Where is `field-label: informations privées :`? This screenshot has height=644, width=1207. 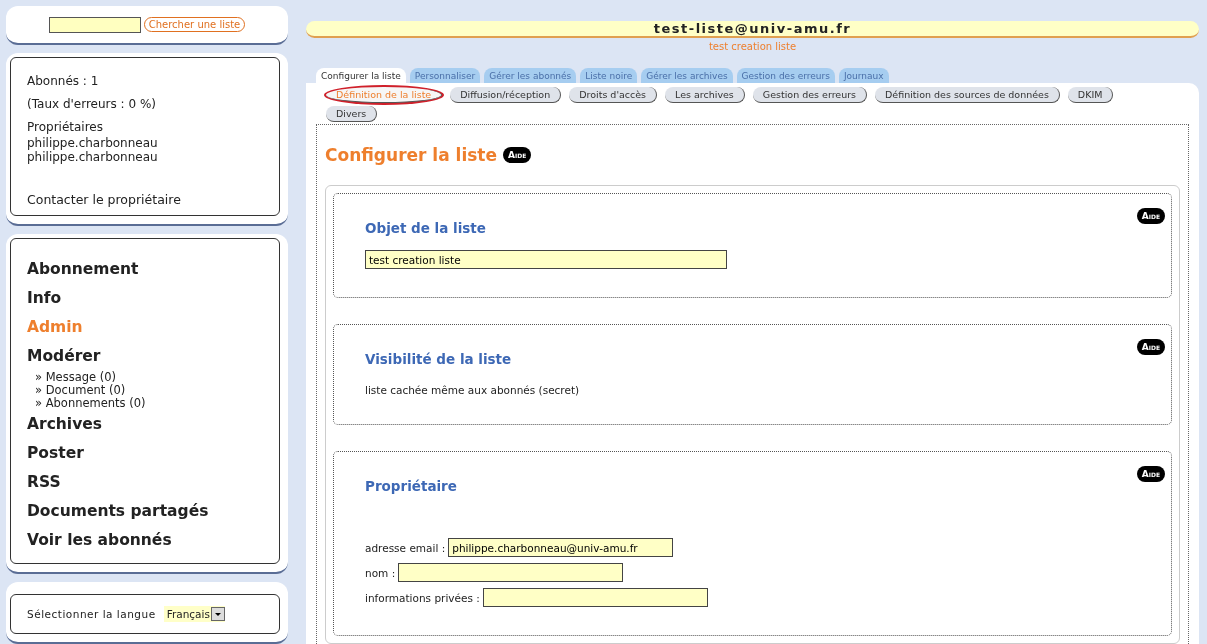
field-label: informations privées : is located at coordinates (422, 597).